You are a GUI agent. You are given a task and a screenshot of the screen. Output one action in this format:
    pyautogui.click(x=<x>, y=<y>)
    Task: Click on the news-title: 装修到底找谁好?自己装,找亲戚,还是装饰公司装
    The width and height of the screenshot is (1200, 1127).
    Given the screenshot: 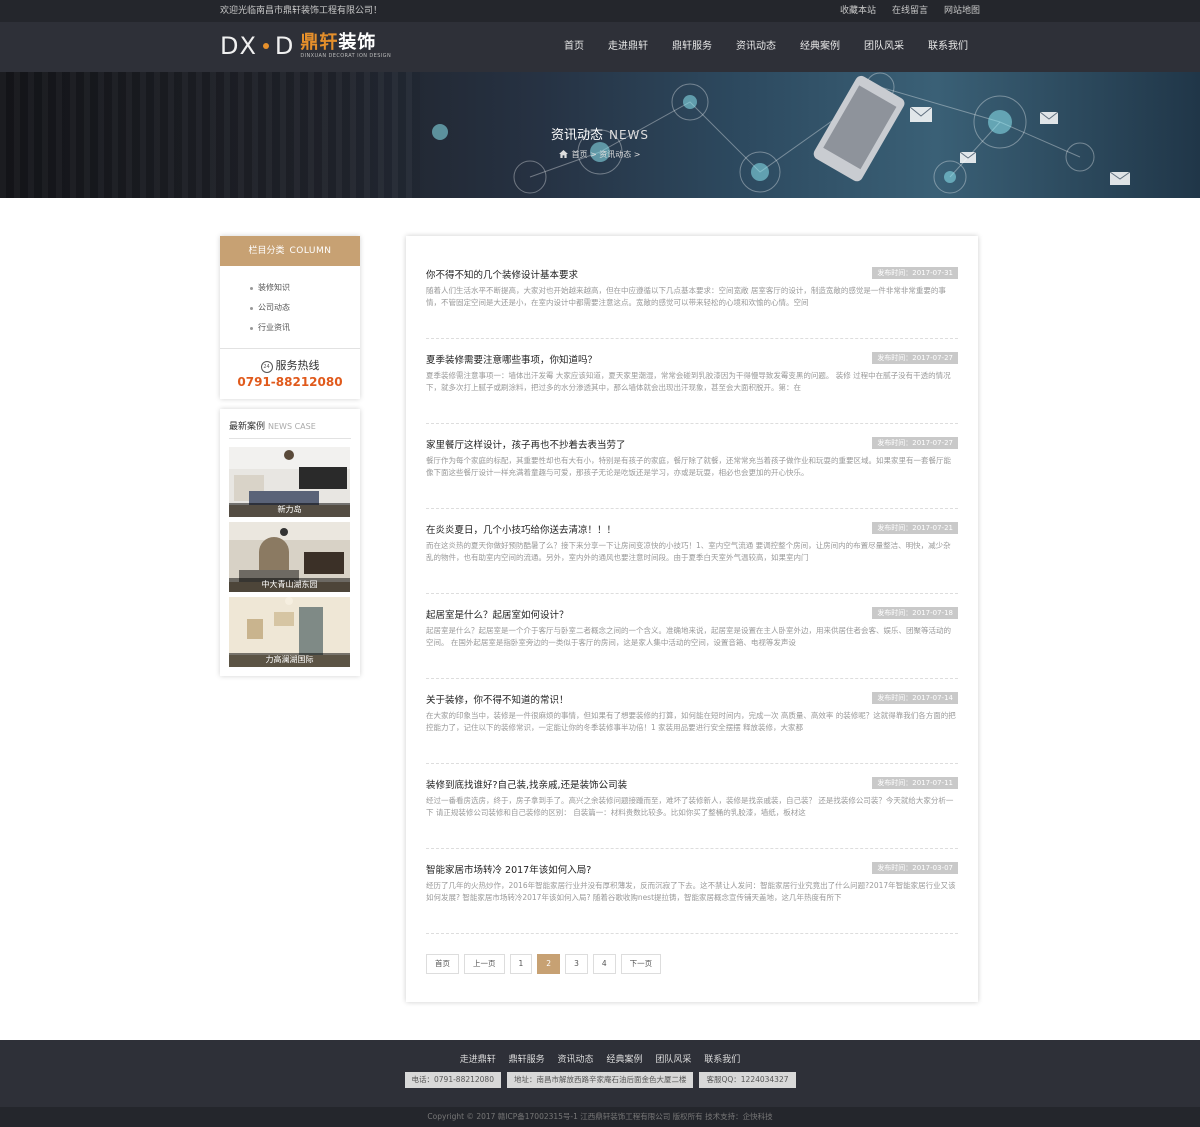 What is the action you would take?
    pyautogui.click(x=636, y=784)
    